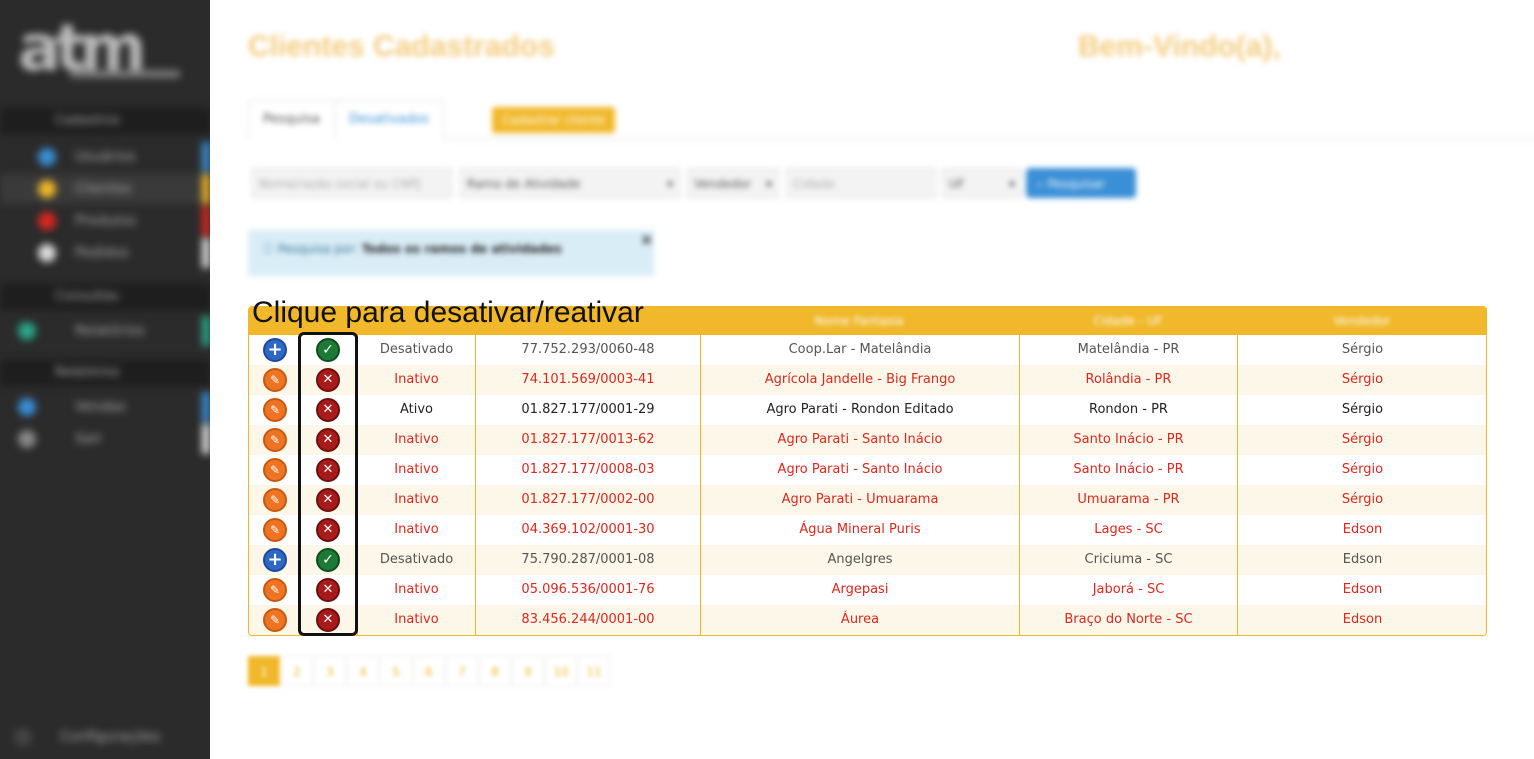 This screenshot has width=1534, height=759. I want to click on seller-select: Vendedor ▾, so click(733, 183).